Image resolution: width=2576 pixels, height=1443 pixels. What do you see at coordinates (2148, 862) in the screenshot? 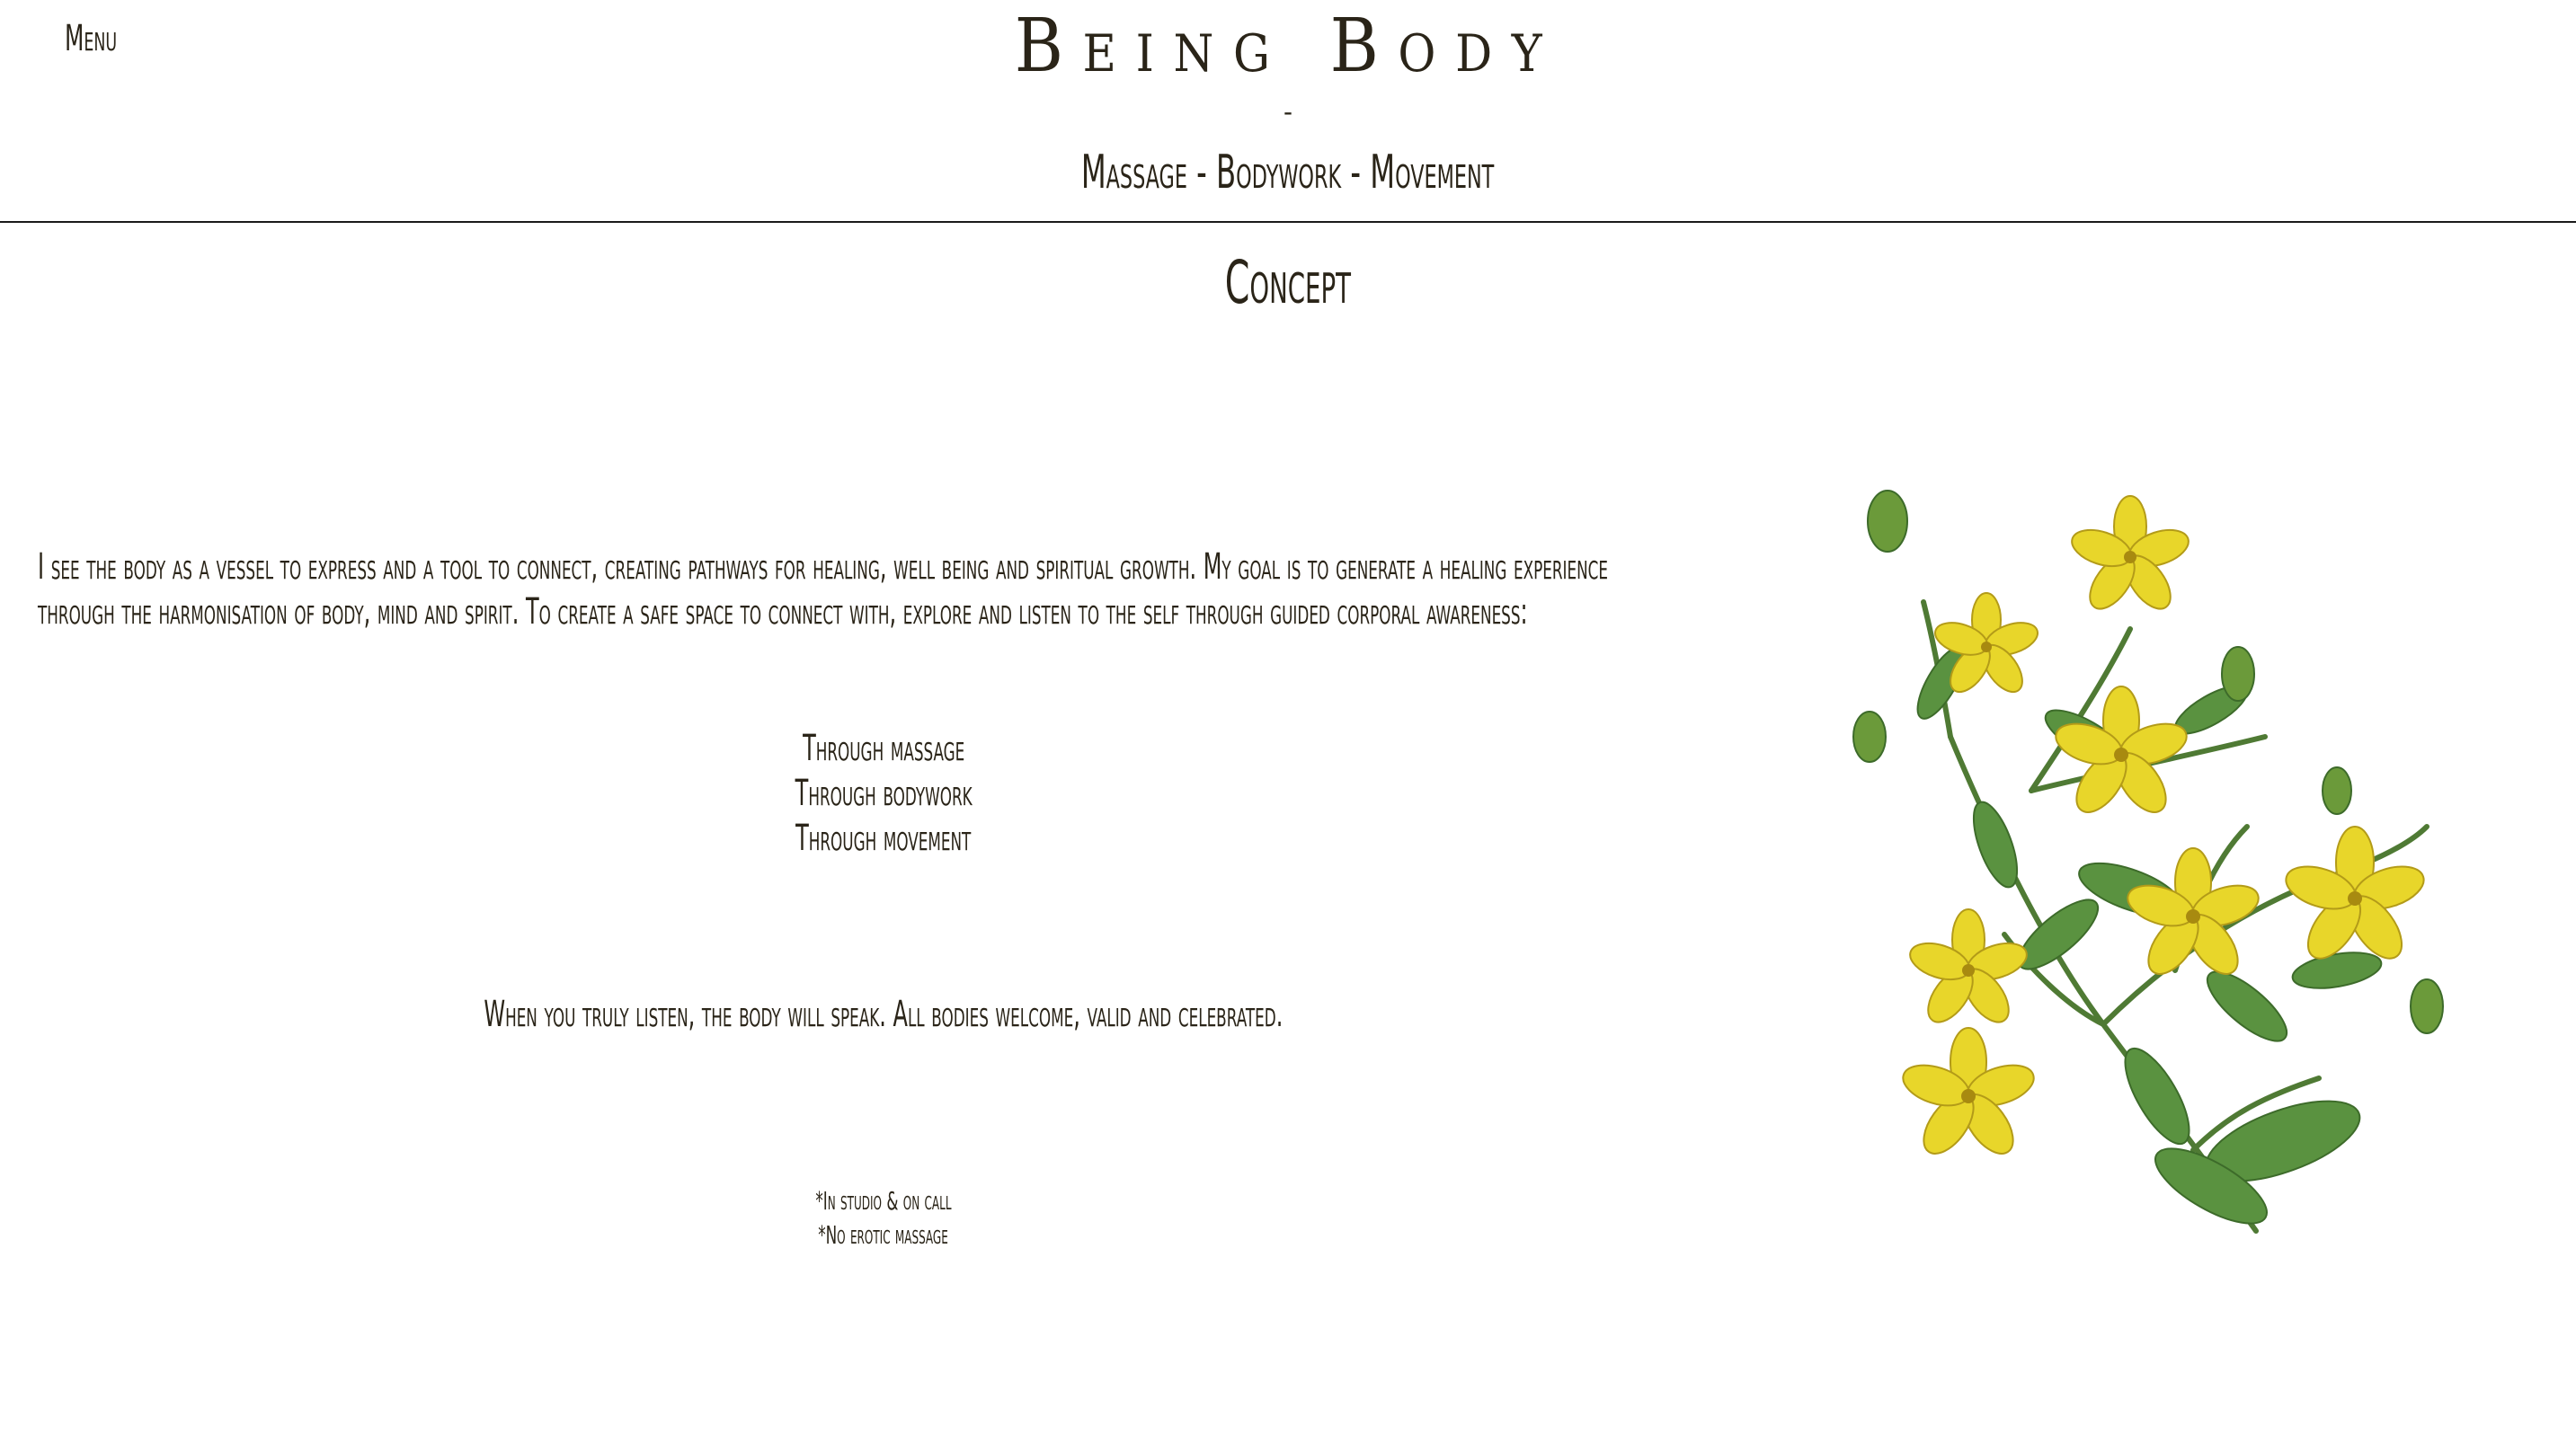
I see `flower-illustration` at bounding box center [2148, 862].